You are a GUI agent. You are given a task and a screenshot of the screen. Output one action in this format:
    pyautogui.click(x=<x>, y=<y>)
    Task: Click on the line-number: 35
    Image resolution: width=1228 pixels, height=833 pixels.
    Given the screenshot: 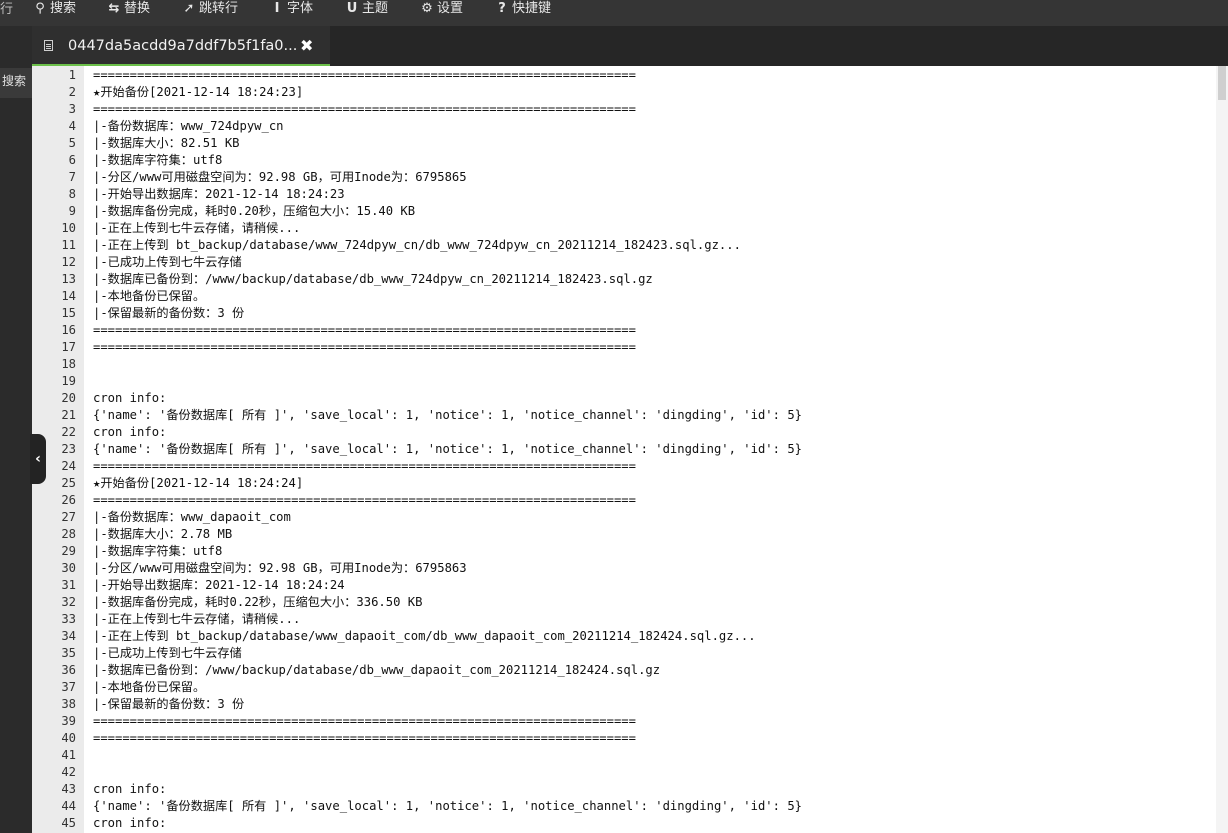 What is the action you would take?
    pyautogui.click(x=68, y=653)
    